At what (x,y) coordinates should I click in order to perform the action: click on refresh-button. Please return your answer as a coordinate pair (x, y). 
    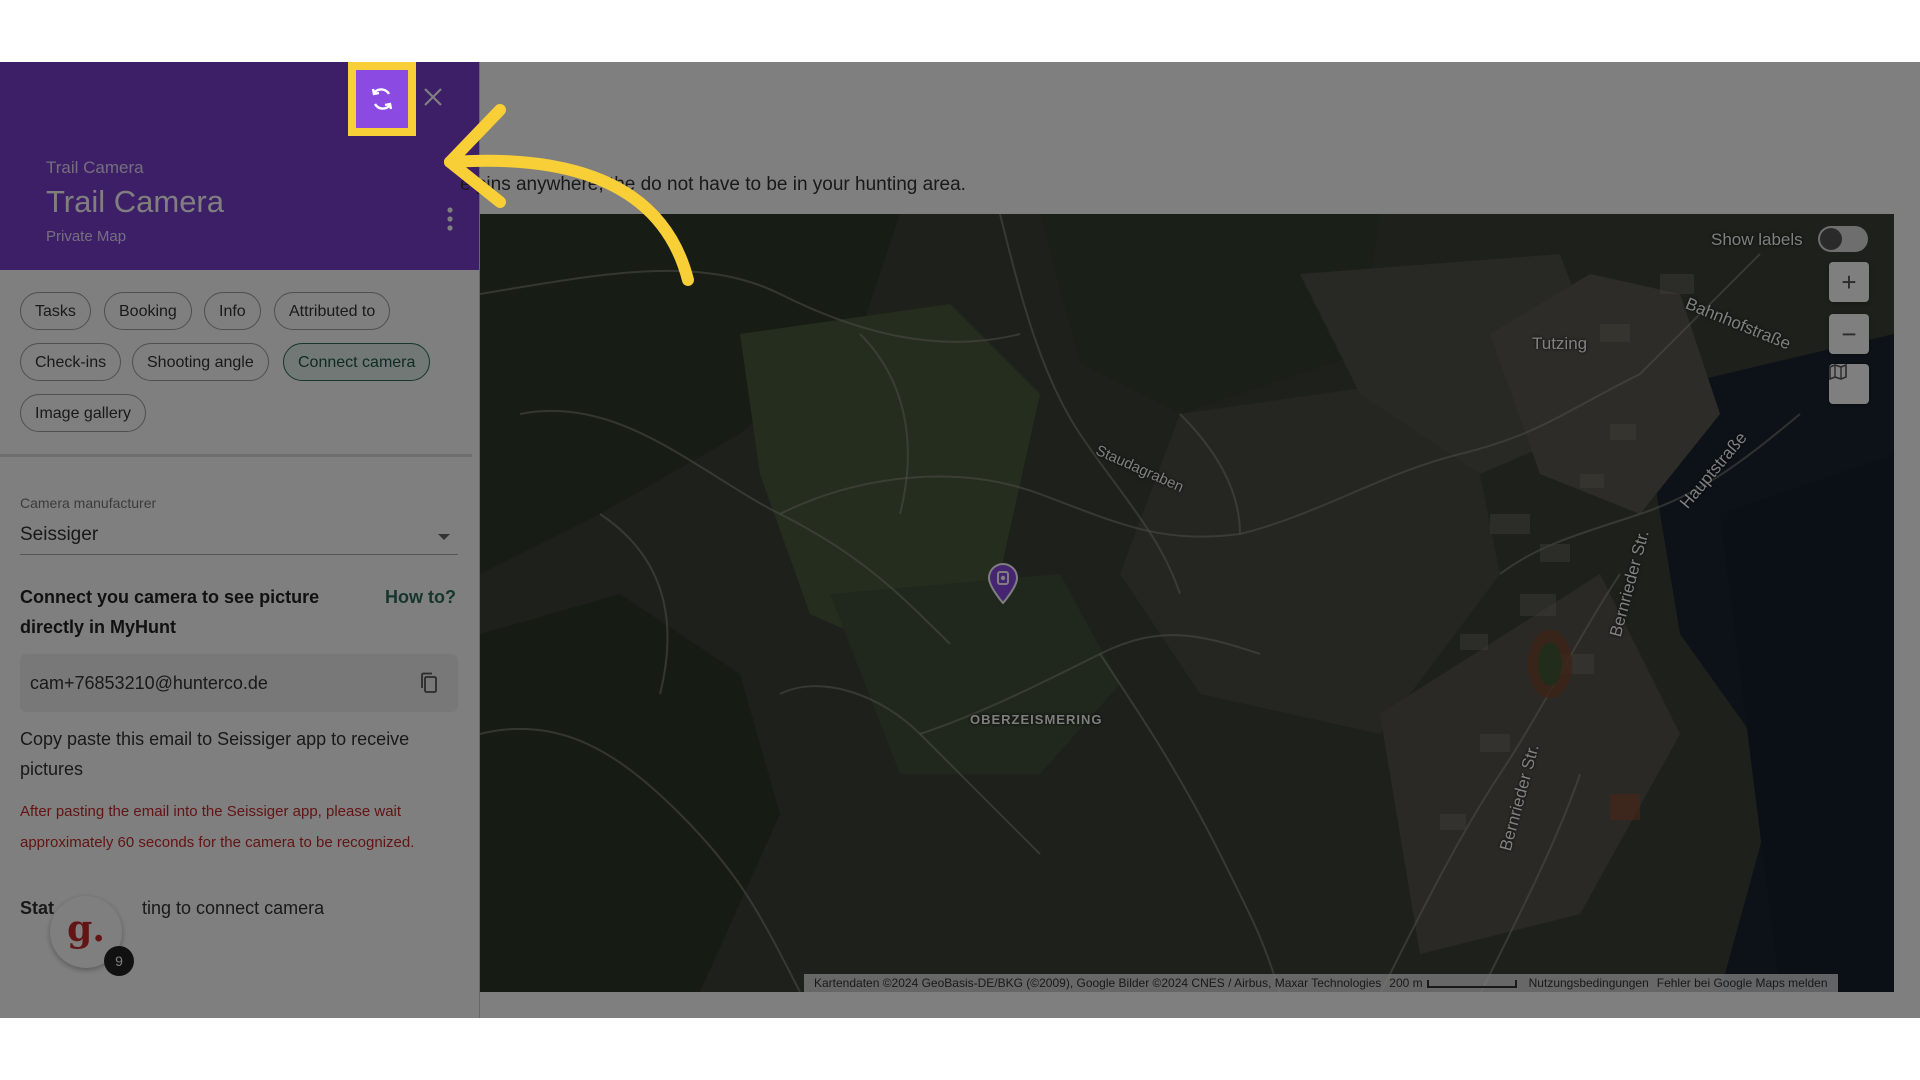
    Looking at the image, I should click on (382, 99).